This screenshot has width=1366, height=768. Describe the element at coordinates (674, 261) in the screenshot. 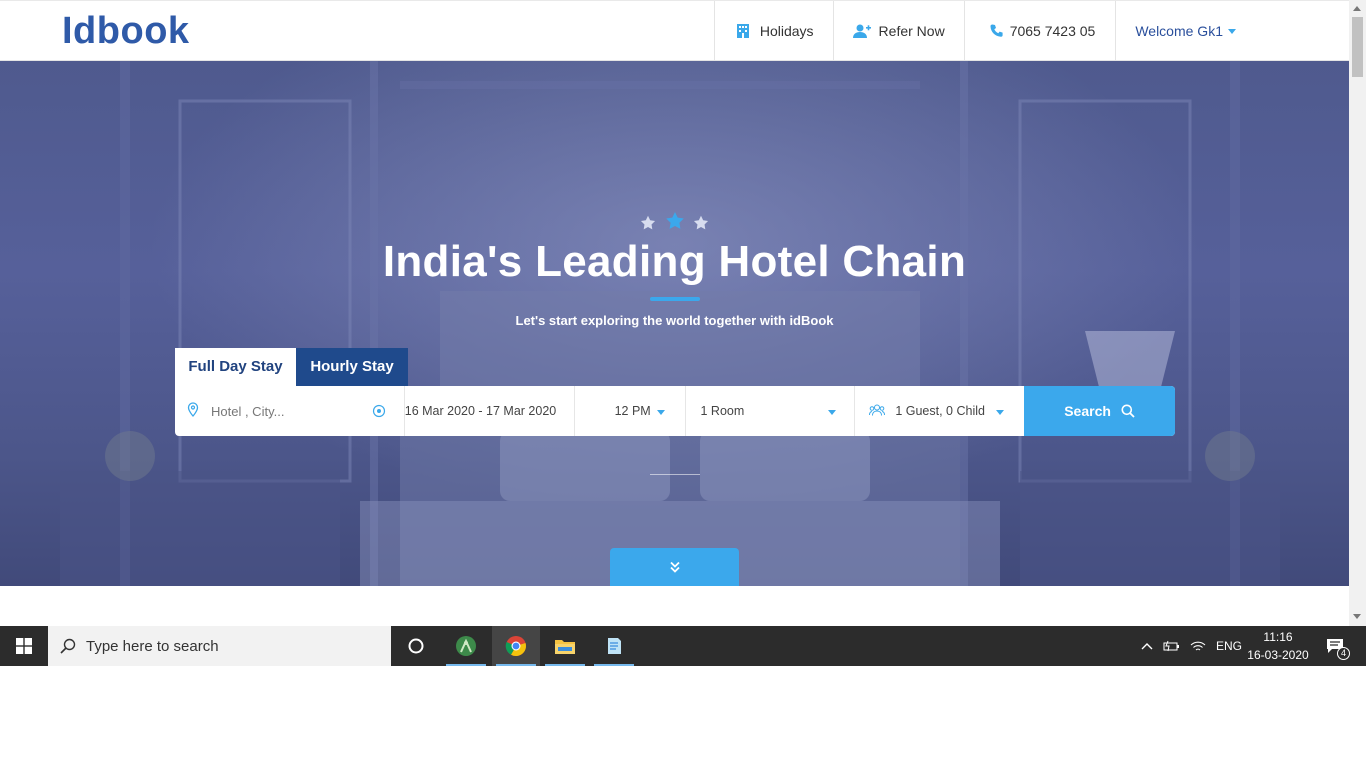

I see `hero-headline: India's Leading Hotel Chain` at that location.